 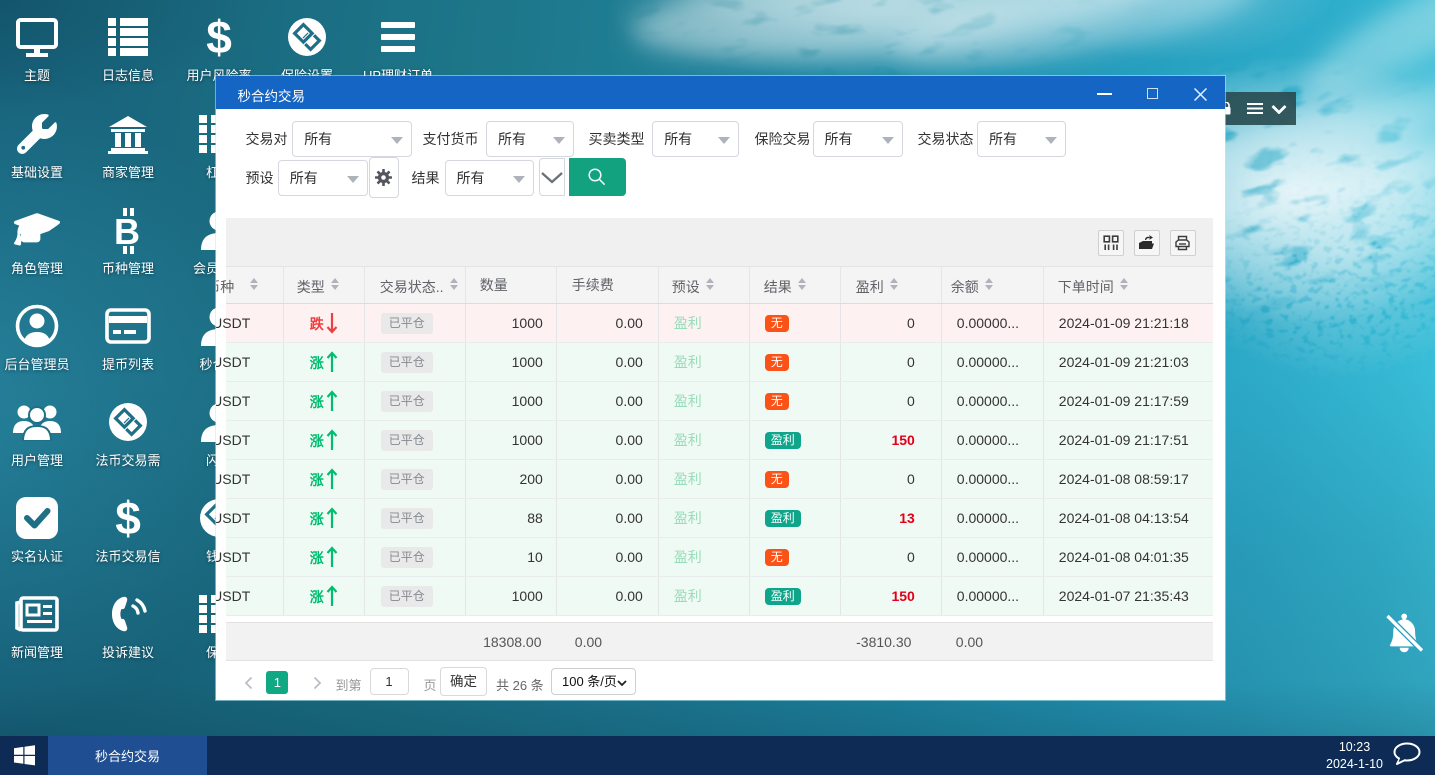 What do you see at coordinates (127, 231) in the screenshot?
I see `svg-text: B` at bounding box center [127, 231].